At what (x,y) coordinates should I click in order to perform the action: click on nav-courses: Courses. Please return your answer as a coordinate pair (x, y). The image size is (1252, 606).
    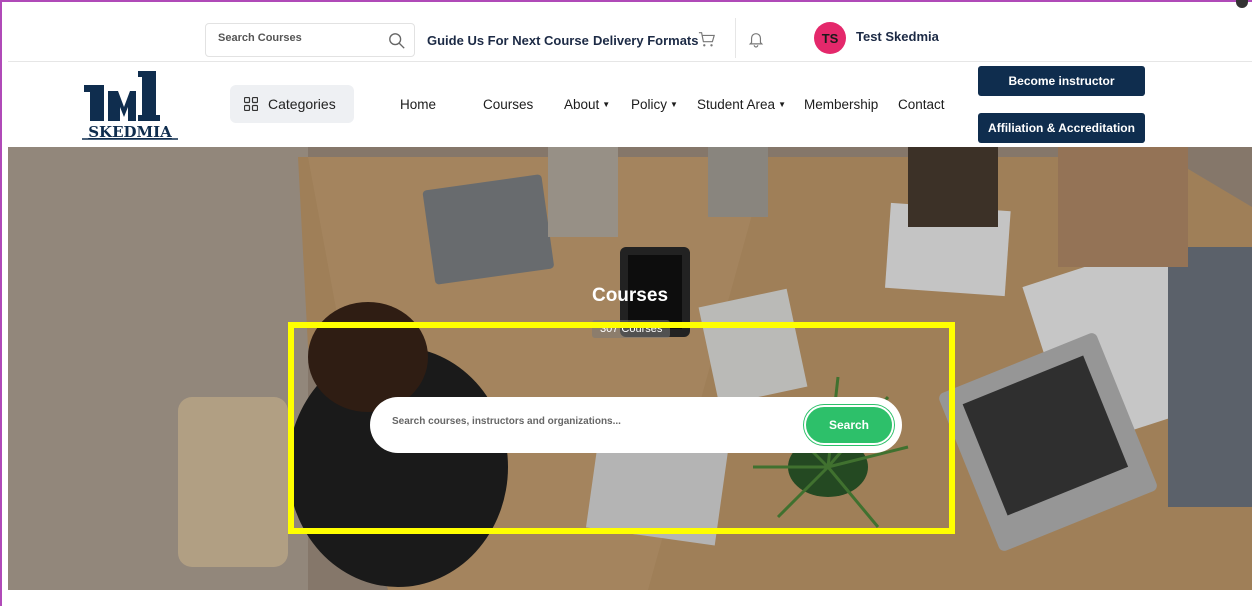
    Looking at the image, I should click on (508, 104).